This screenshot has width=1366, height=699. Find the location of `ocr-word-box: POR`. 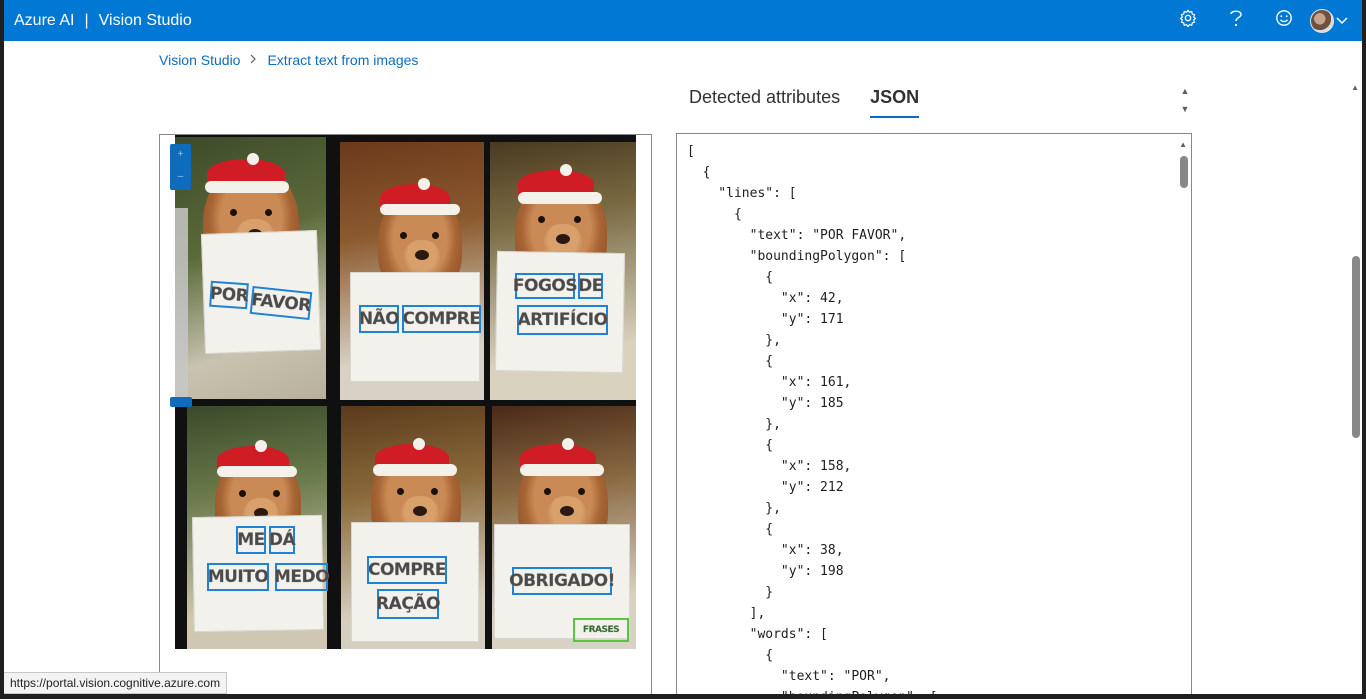

ocr-word-box: POR is located at coordinates (229, 295).